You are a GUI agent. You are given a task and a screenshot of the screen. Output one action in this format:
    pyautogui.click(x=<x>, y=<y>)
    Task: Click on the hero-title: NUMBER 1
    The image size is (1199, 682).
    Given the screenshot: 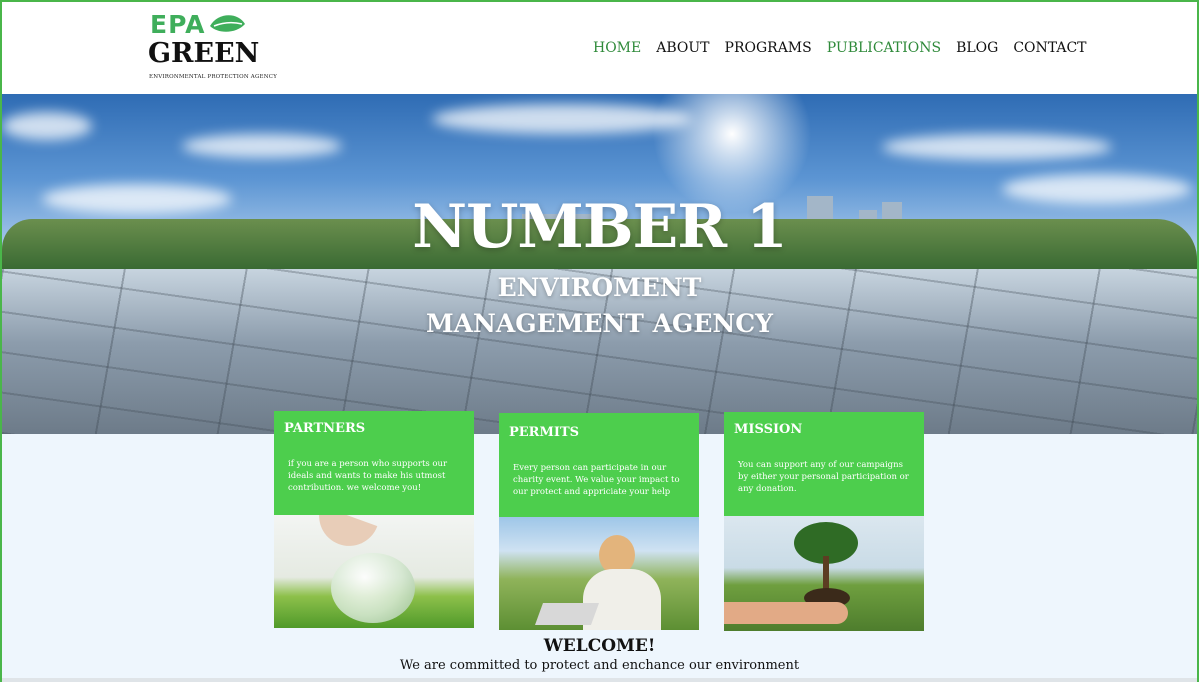 What is the action you would take?
    pyautogui.click(x=600, y=227)
    